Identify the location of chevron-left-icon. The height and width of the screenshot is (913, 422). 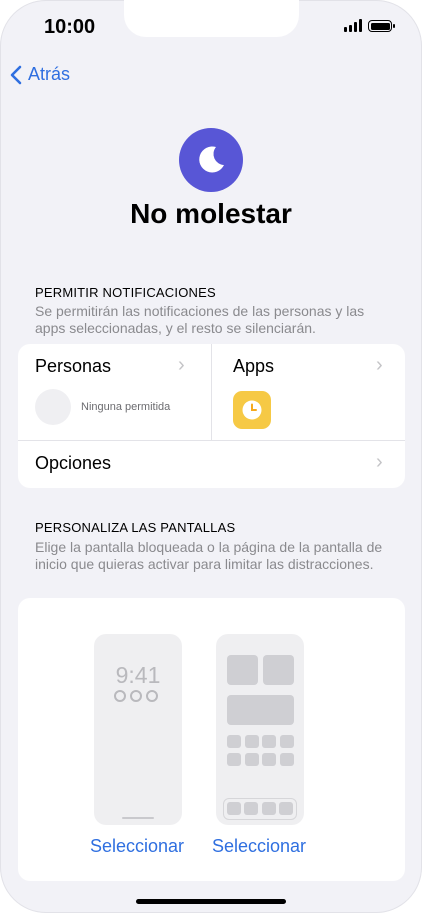
(16, 74).